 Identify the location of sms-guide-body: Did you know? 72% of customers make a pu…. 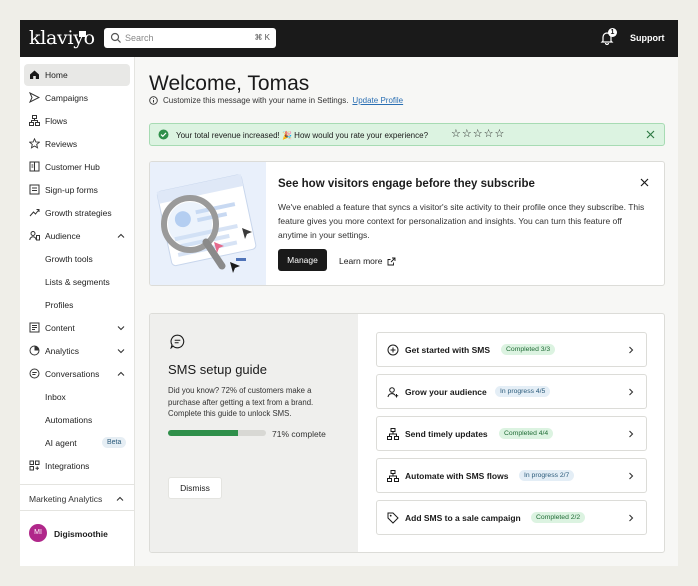
(241, 402).